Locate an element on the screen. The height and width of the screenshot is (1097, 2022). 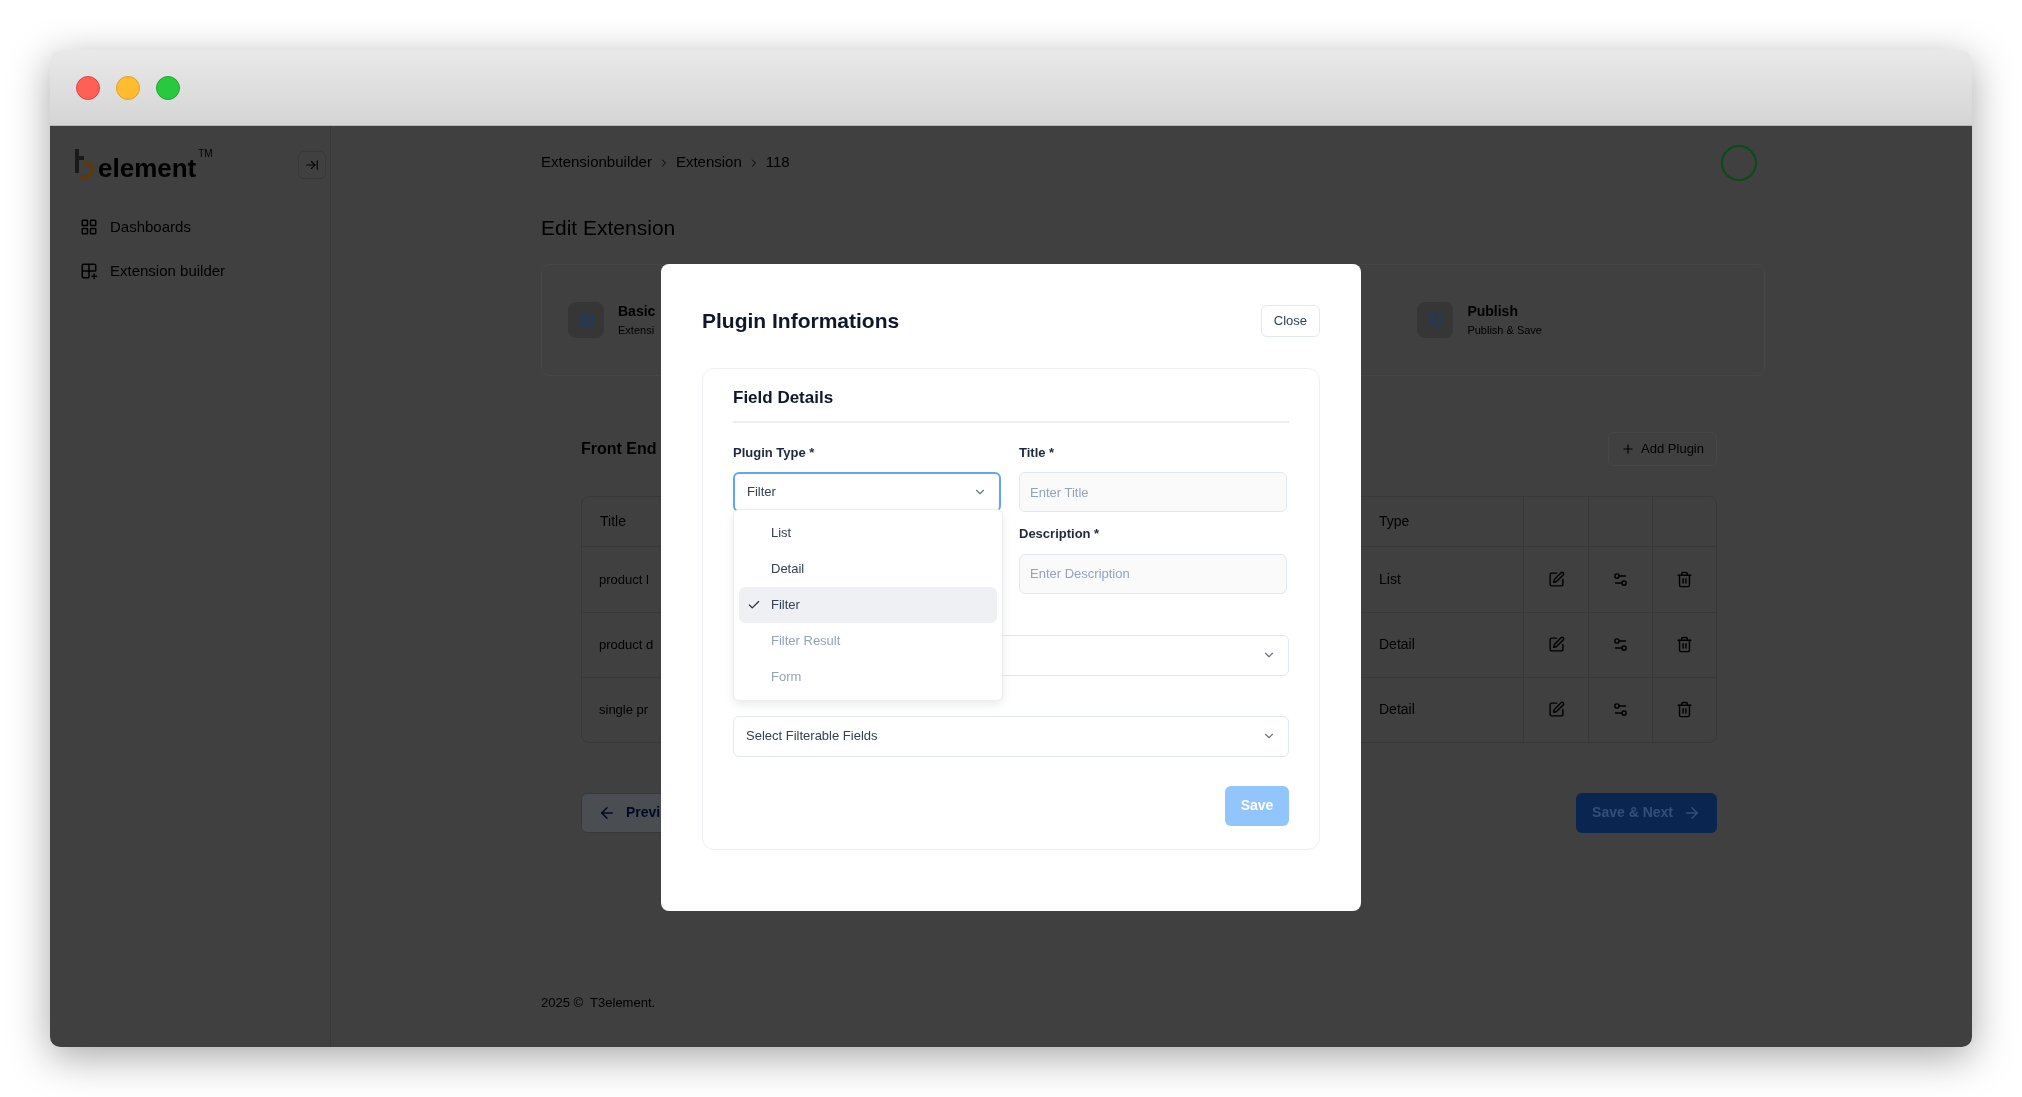
collapse-sidebar-button is located at coordinates (312, 165).